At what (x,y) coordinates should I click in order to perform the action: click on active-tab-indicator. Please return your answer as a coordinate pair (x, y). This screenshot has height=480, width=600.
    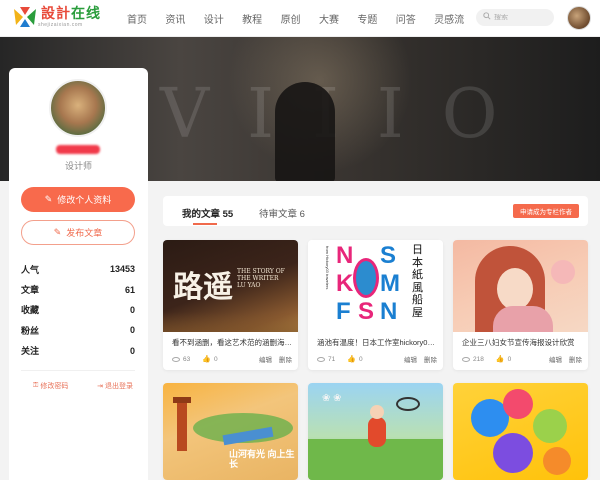
    Looking at the image, I should click on (205, 224).